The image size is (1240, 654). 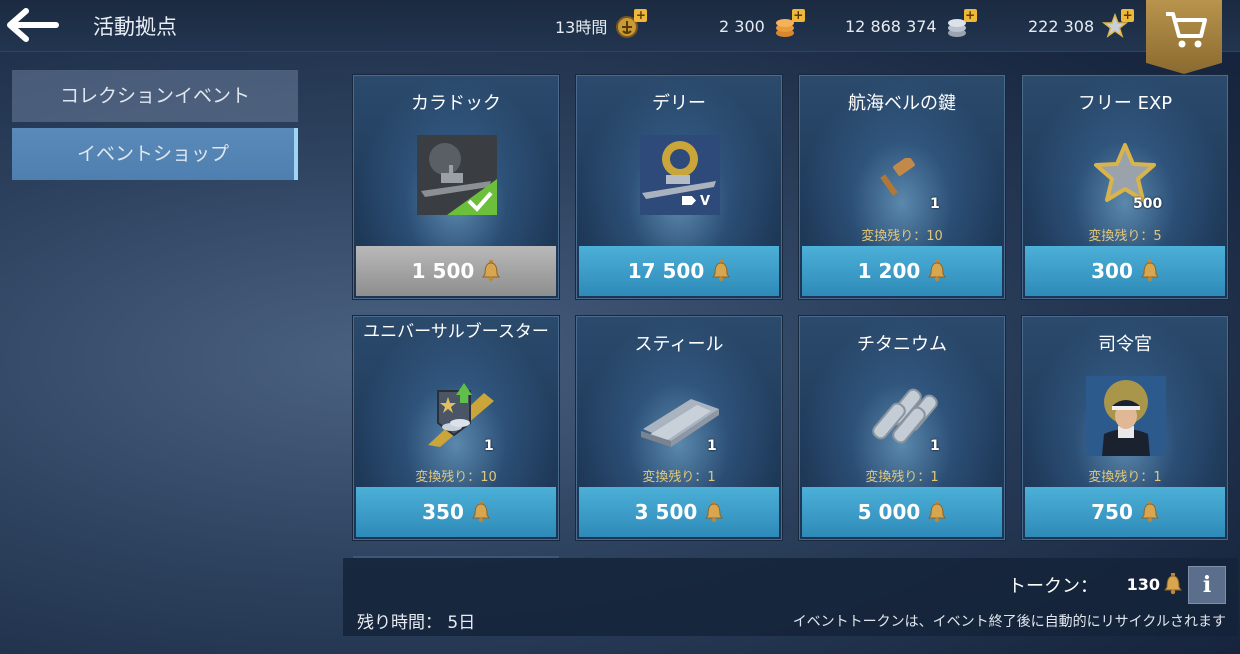 What do you see at coordinates (416, 623) in the screenshot?
I see `time-remaining: 残り時間： 5日` at bounding box center [416, 623].